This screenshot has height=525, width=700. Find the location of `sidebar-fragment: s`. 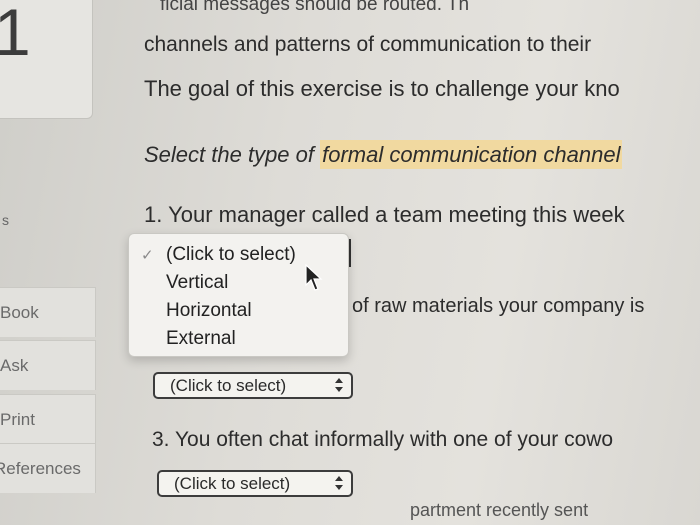

sidebar-fragment: s is located at coordinates (5, 220).